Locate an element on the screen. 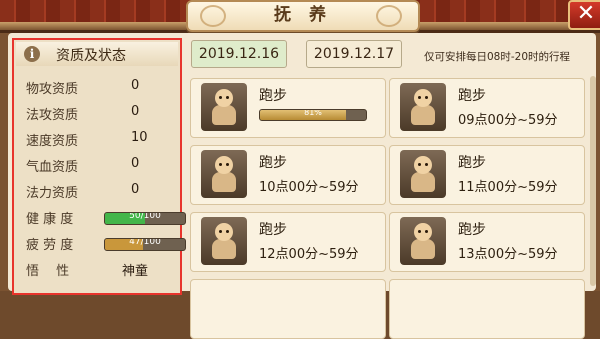 The image size is (600, 339). stat-label: 物攻资质 is located at coordinates (52, 89).